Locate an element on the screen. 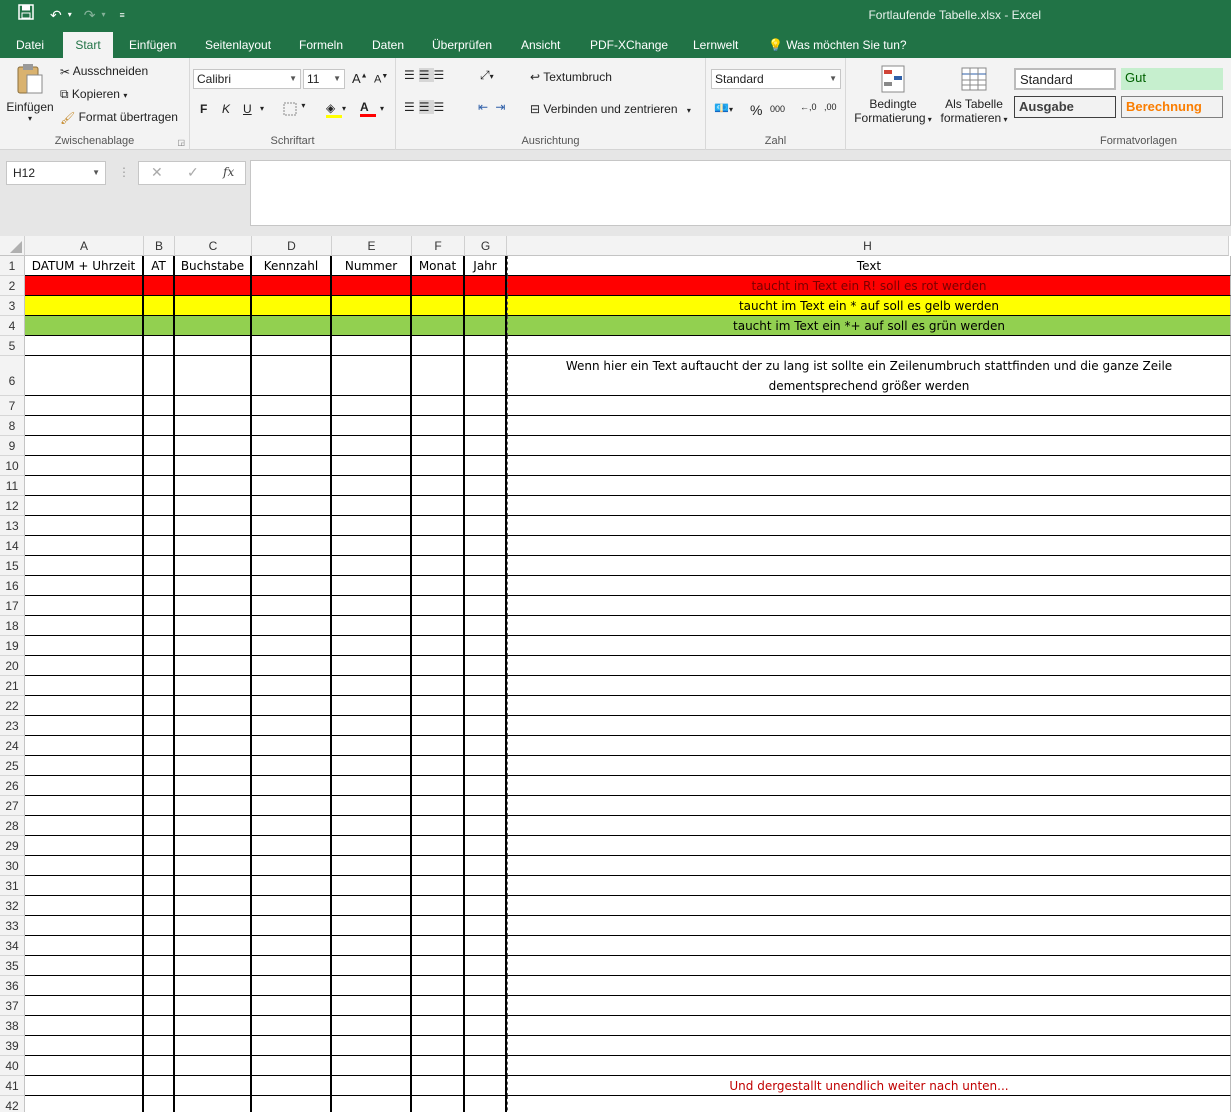  cell-h7 is located at coordinates (869, 406).